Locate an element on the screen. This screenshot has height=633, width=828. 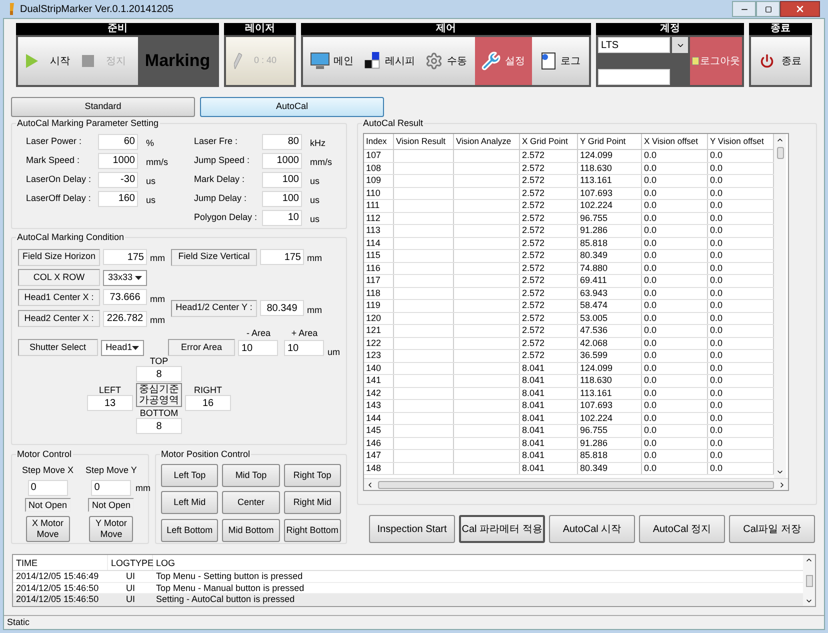
position-button: Right Top is located at coordinates (312, 475).